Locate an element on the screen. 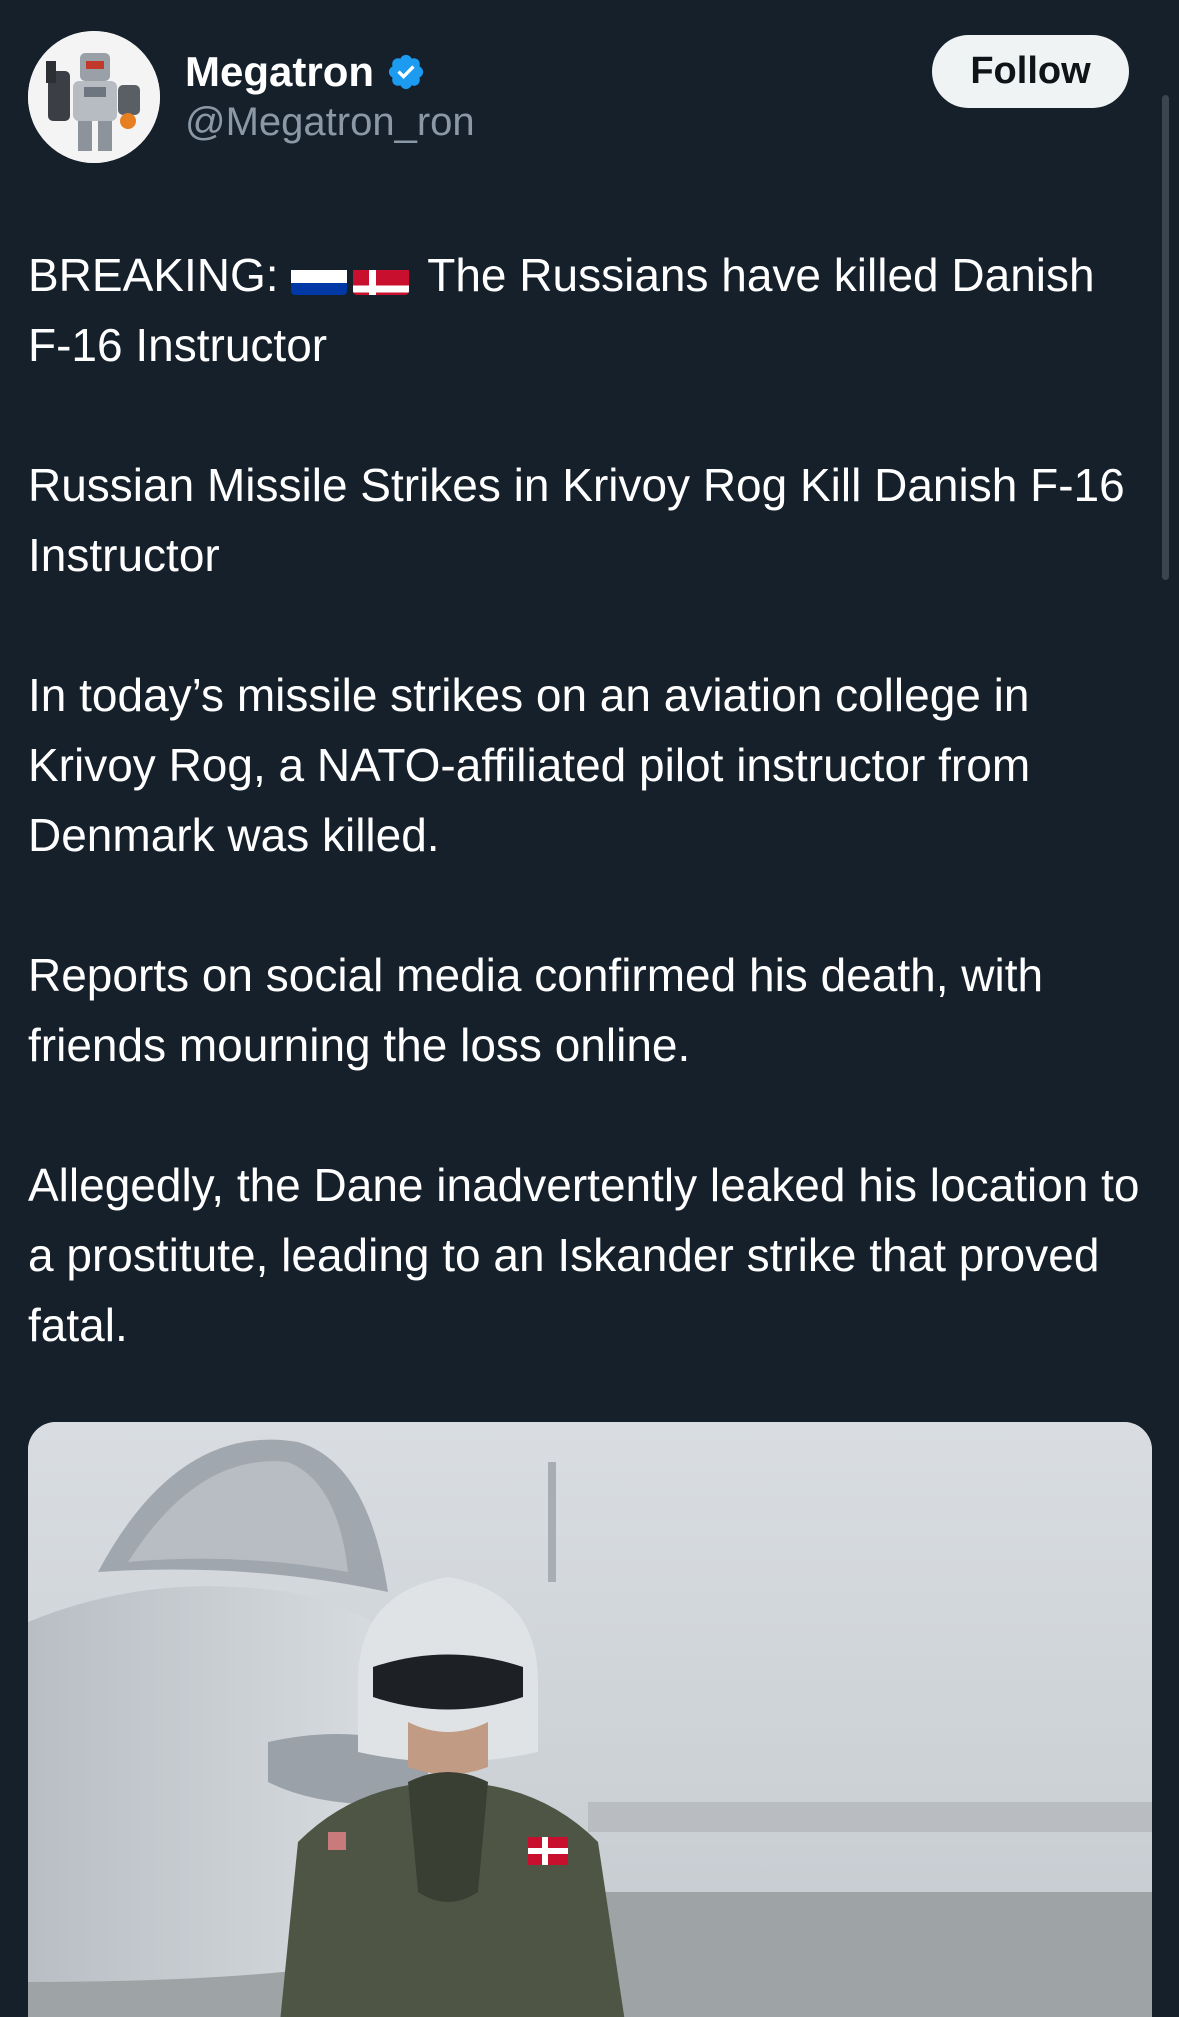 This screenshot has width=1179, height=2017. display-name: Megatron is located at coordinates (279, 72).